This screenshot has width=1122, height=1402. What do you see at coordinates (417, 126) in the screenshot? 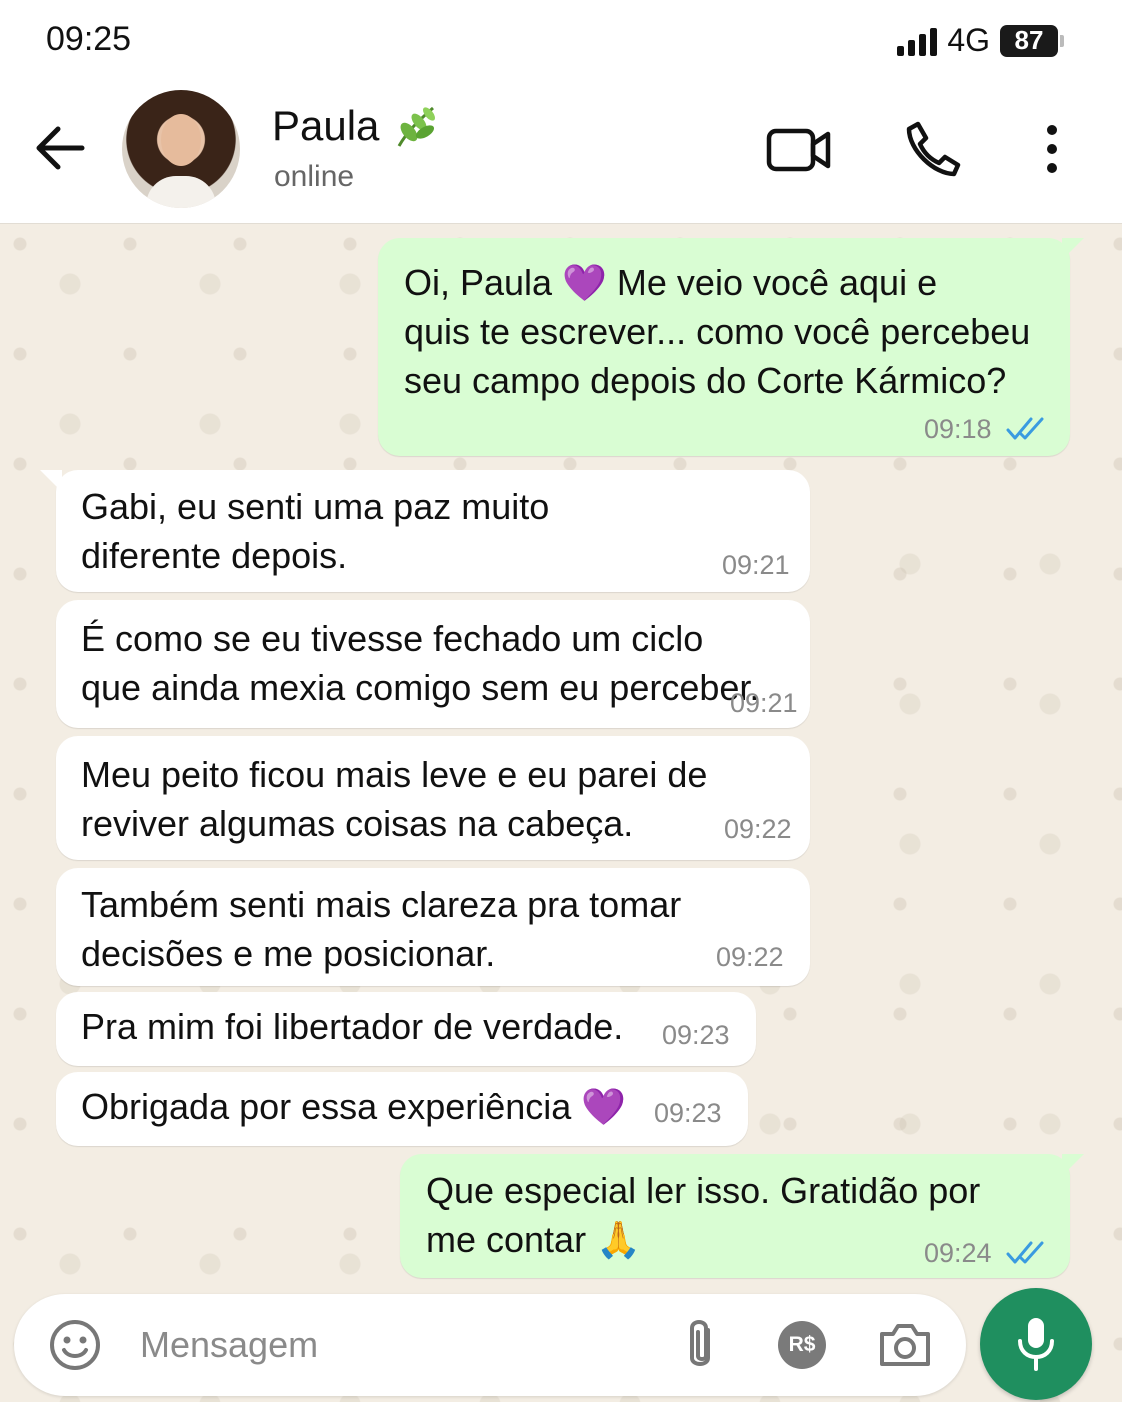
I see `leaf-icon` at bounding box center [417, 126].